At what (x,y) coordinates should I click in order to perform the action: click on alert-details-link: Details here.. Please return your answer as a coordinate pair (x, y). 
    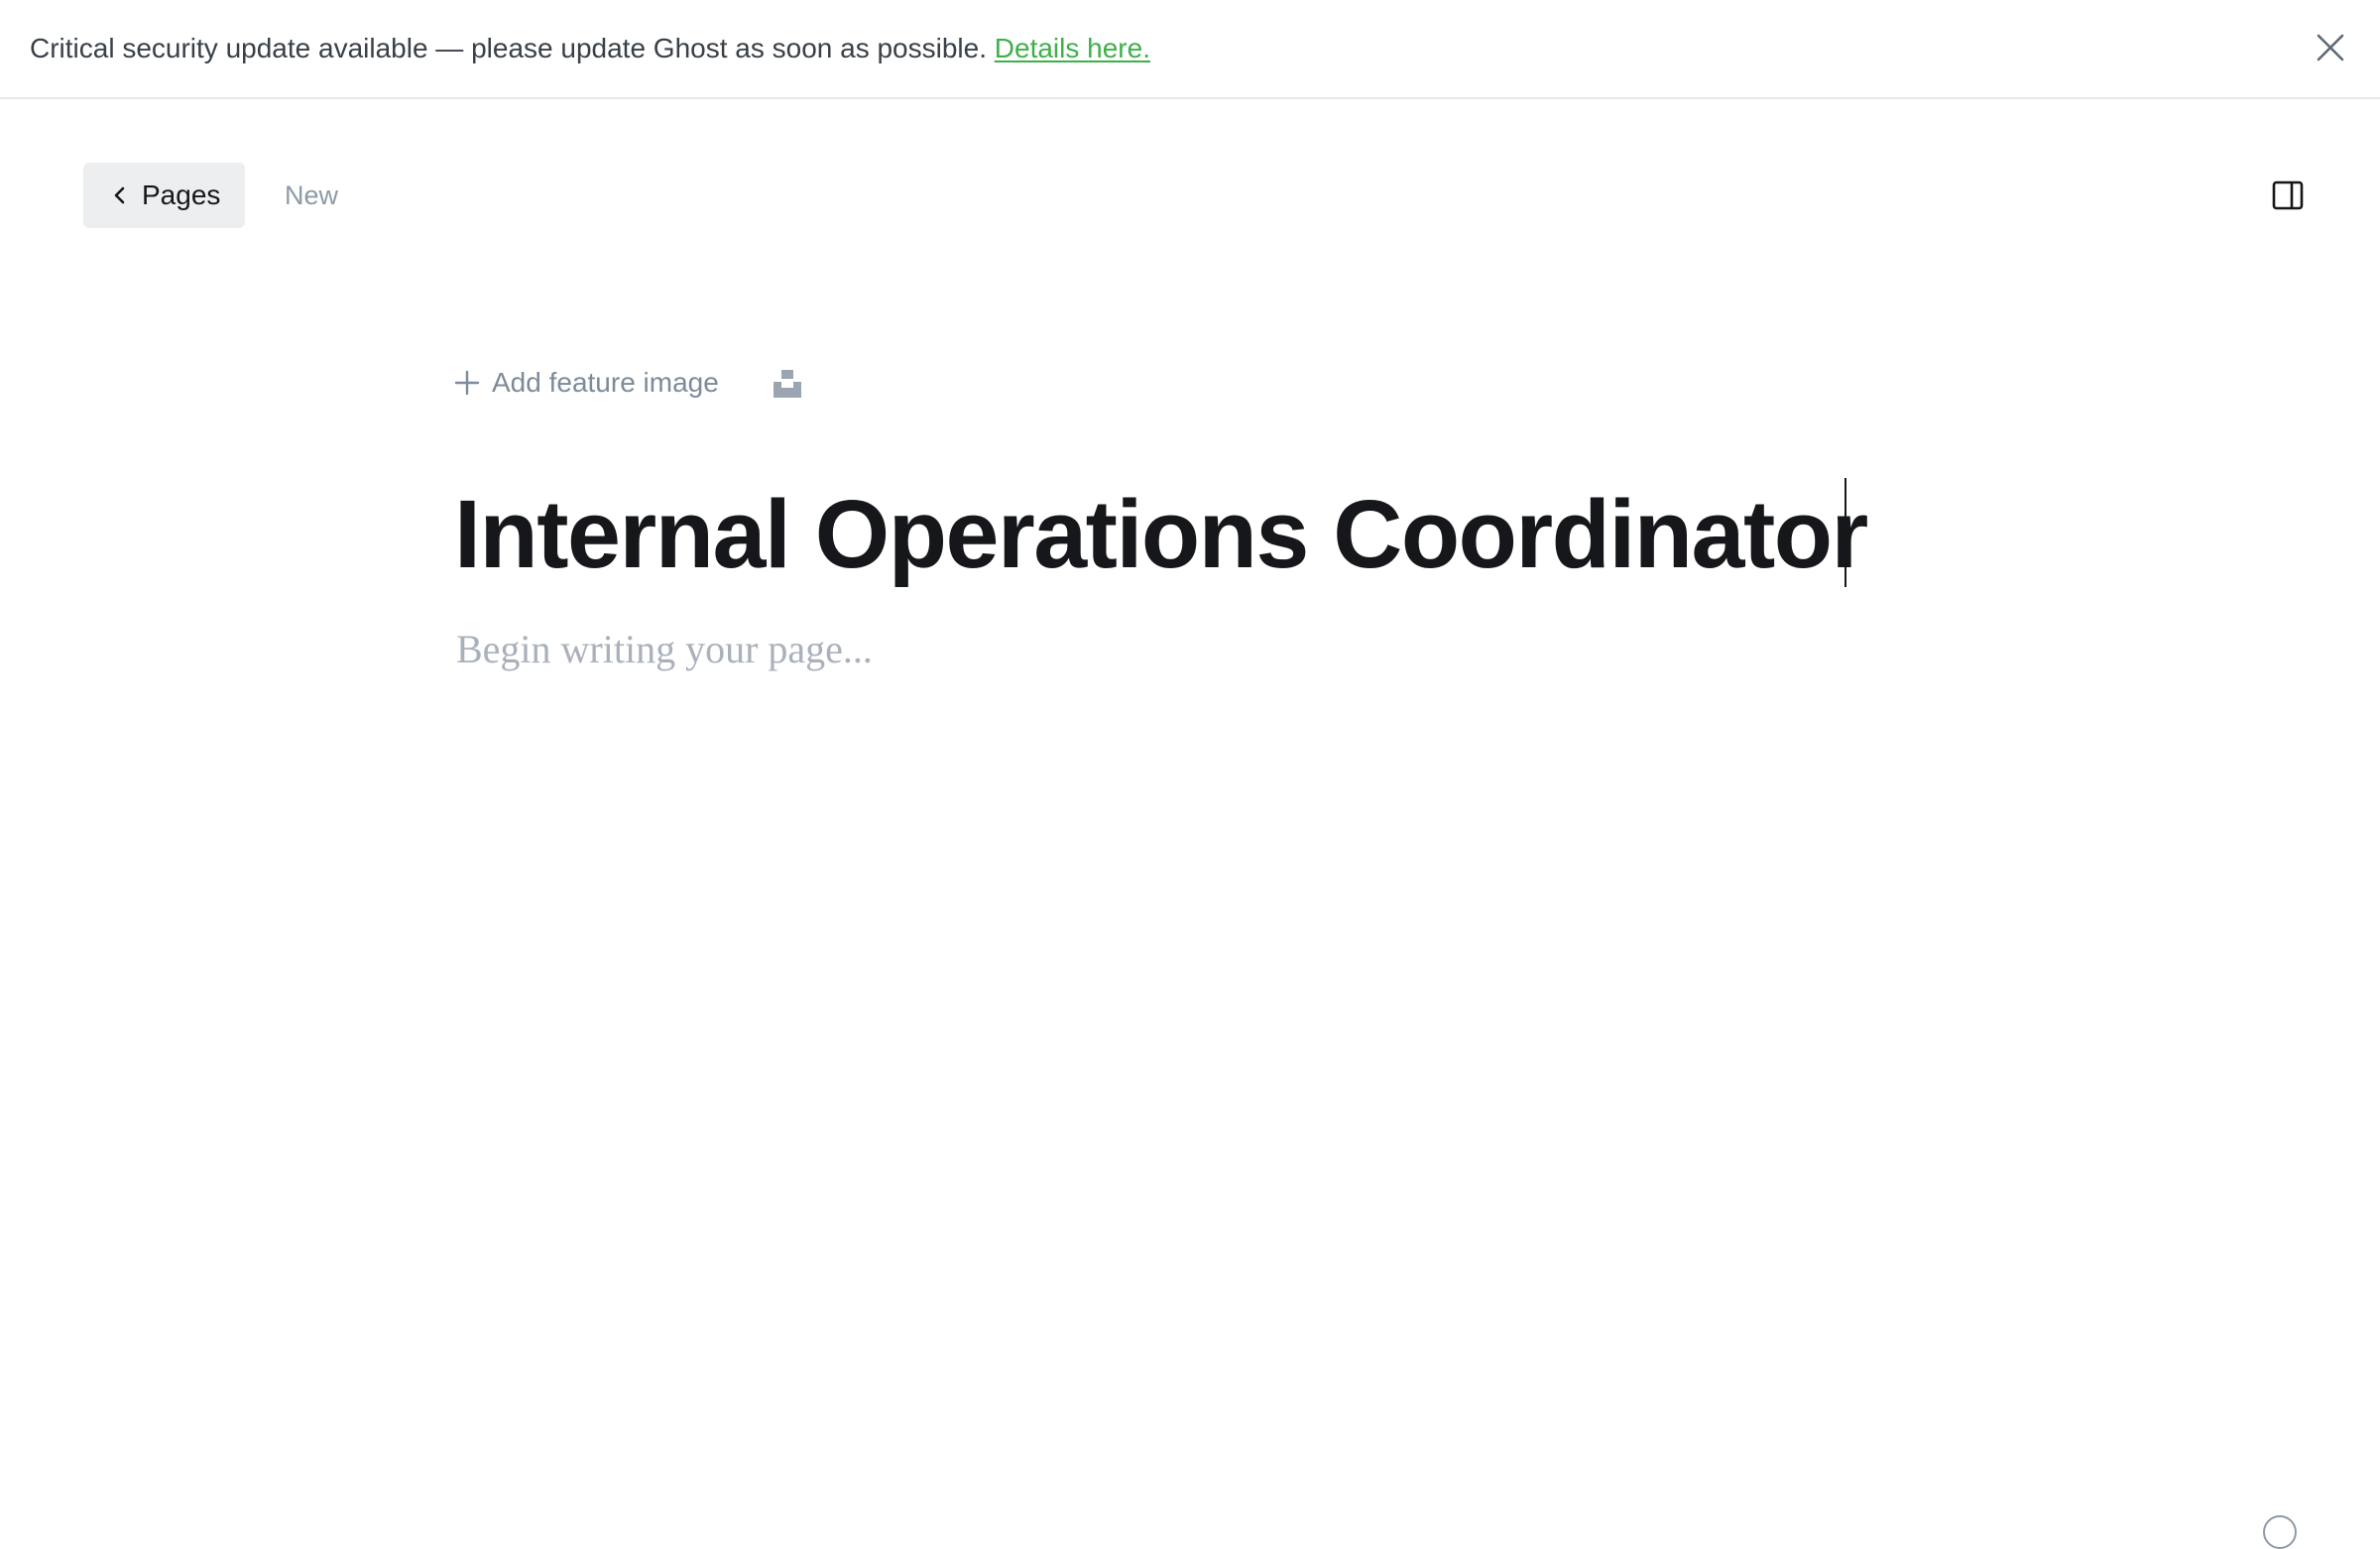
    Looking at the image, I should click on (1072, 48).